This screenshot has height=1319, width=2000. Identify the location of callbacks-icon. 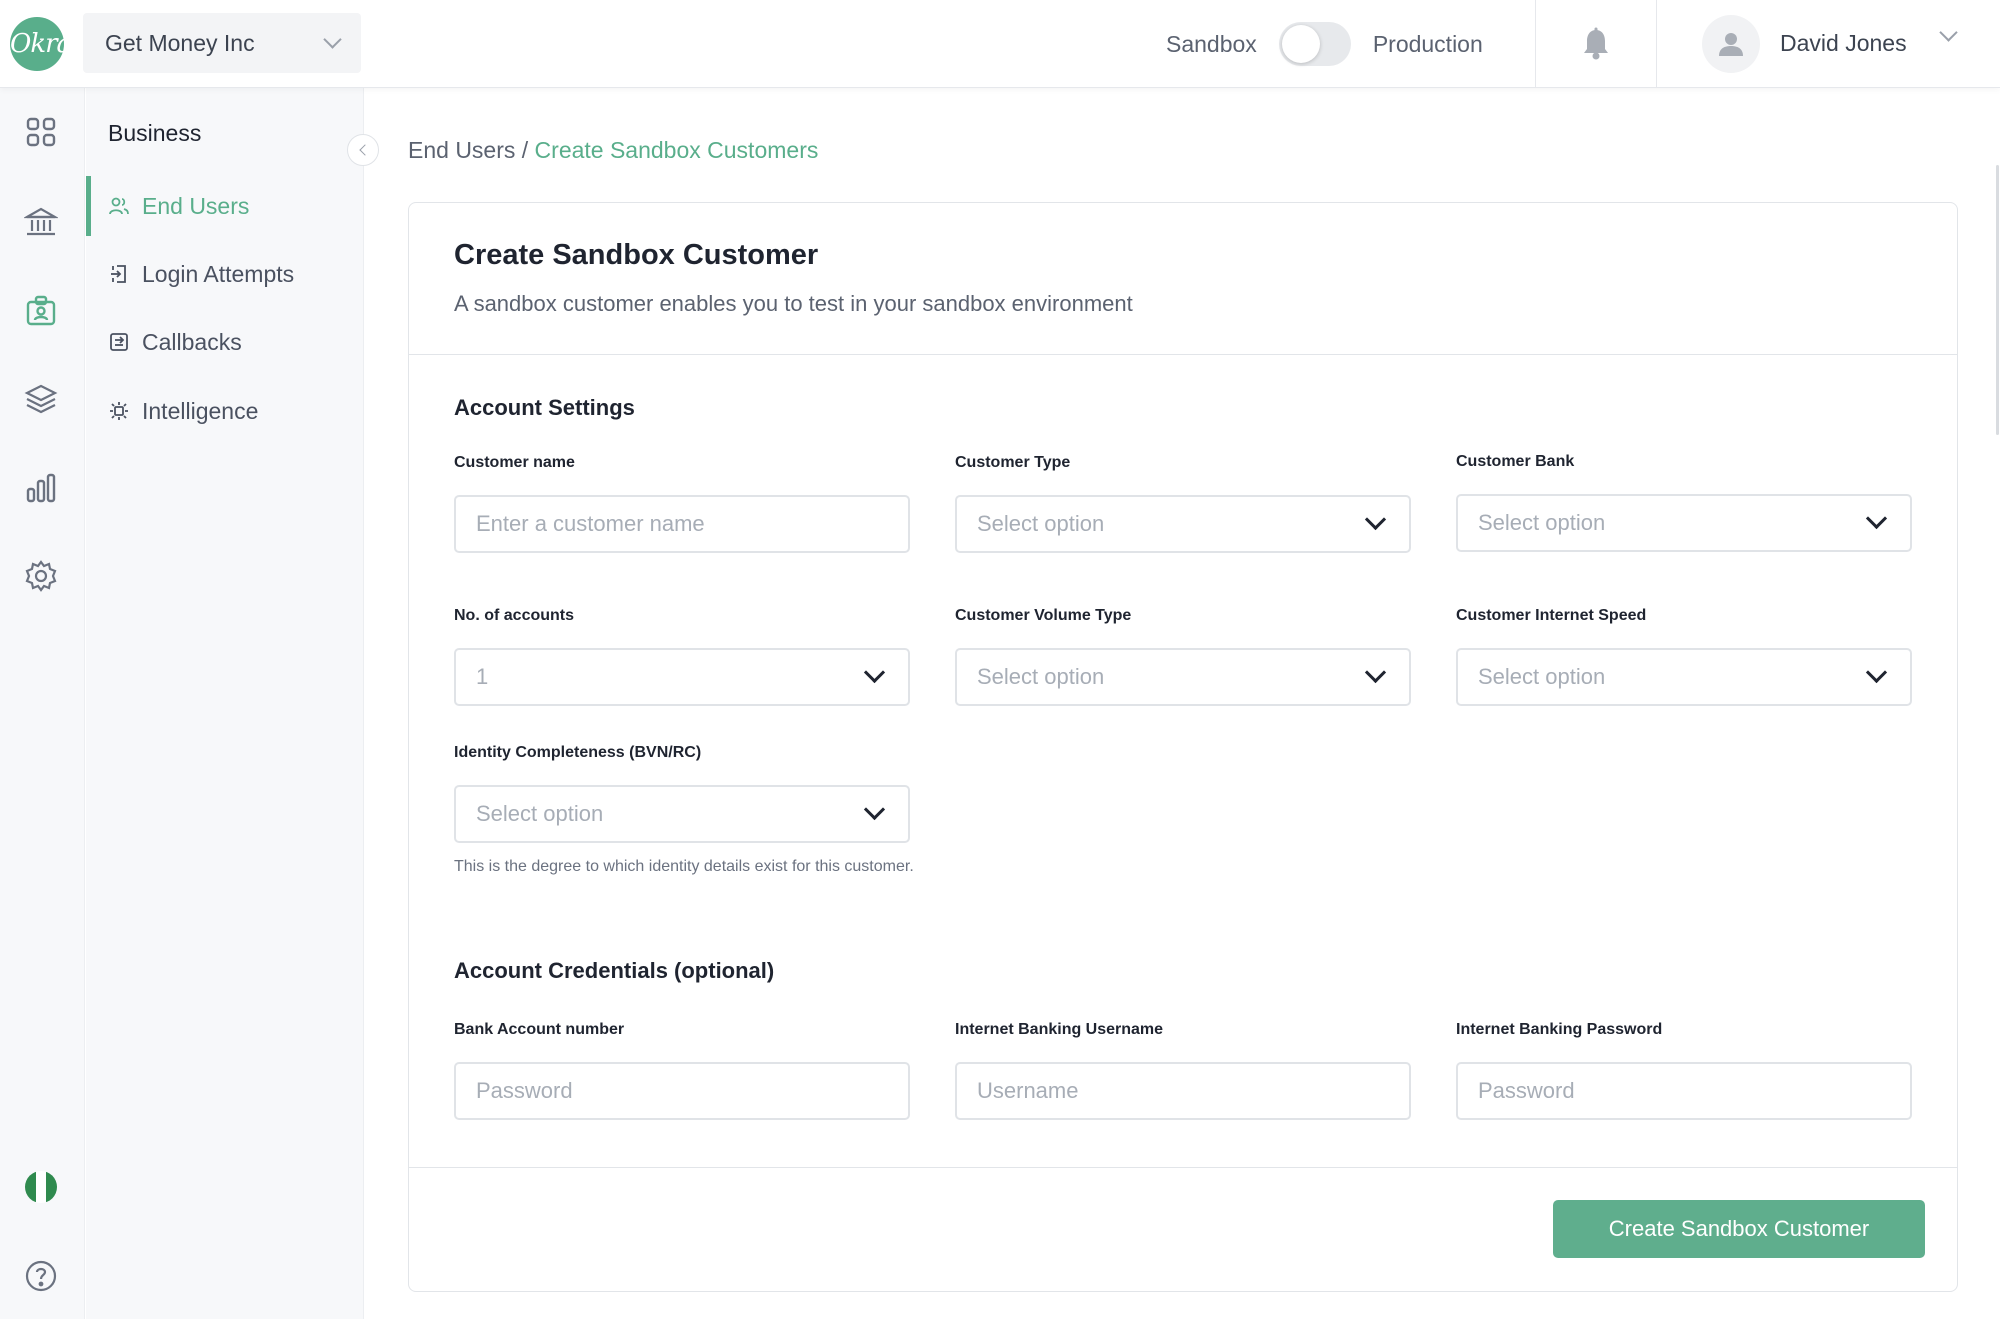
(119, 342).